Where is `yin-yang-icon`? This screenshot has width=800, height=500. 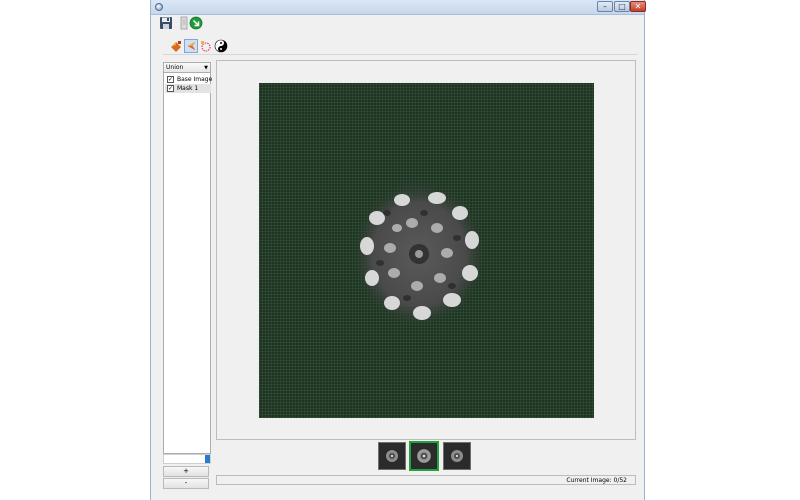
yin-yang-icon is located at coordinates (221, 46).